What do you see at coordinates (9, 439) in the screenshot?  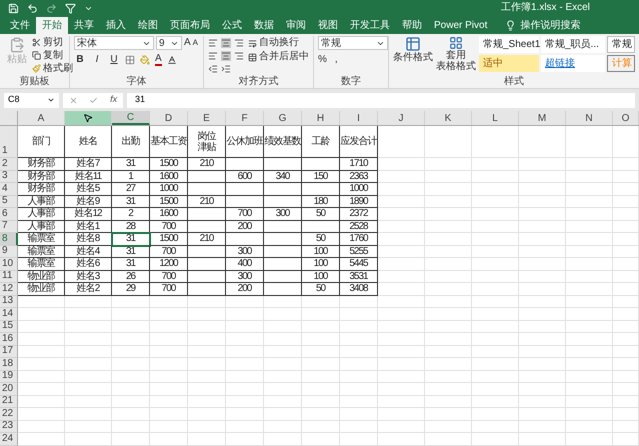 I see `row-header: 24` at bounding box center [9, 439].